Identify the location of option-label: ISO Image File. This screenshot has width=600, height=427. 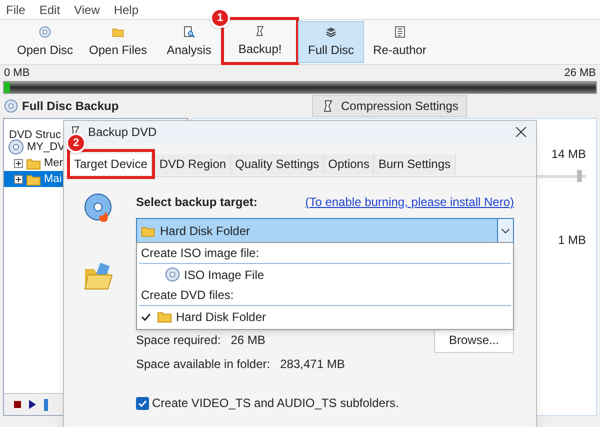
(224, 275).